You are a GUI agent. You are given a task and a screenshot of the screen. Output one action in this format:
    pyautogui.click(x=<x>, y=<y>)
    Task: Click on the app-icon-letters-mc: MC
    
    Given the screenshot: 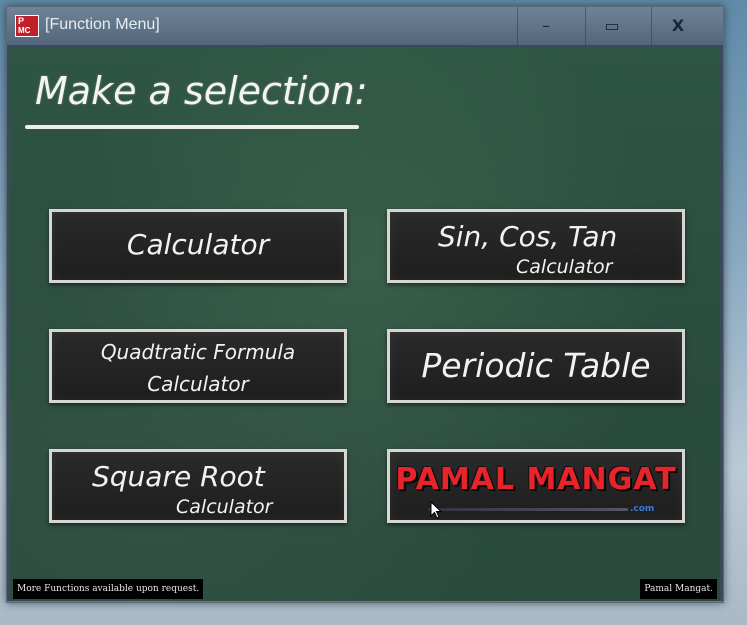 What is the action you would take?
    pyautogui.click(x=24, y=30)
    